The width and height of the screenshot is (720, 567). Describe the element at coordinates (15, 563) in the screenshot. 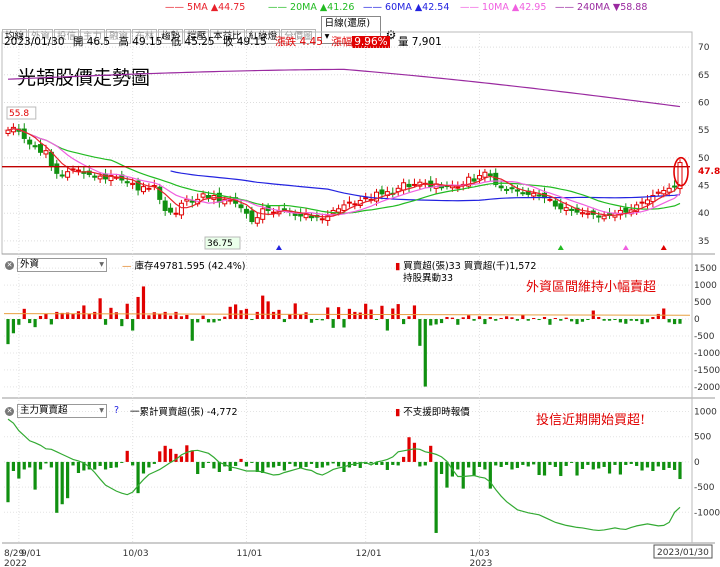

I see `x-tick-year: 2022` at that location.